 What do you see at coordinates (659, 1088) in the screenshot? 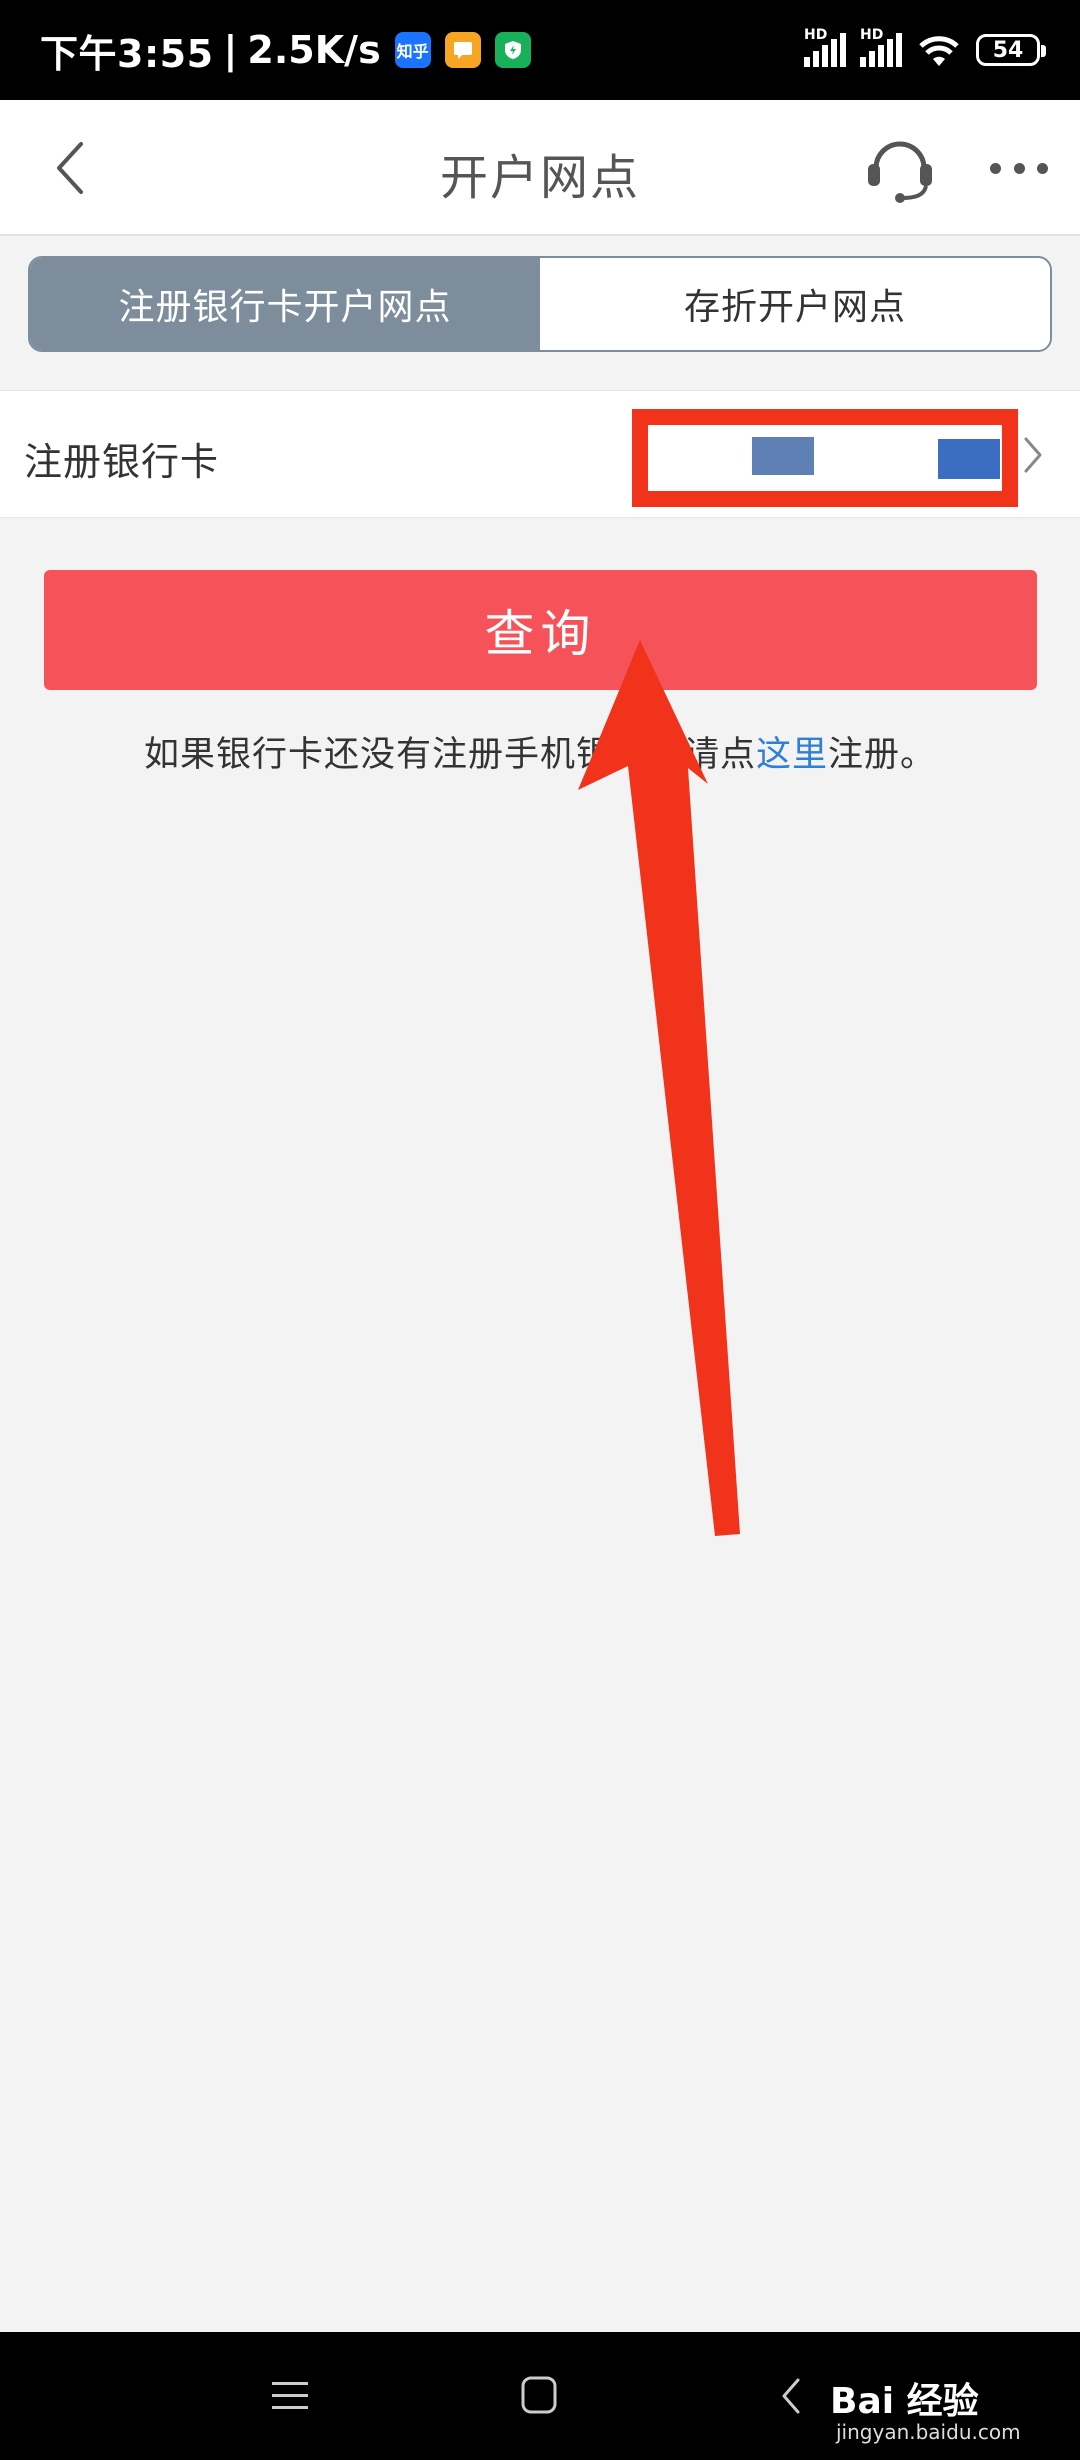
I see `annotation-arrow` at bounding box center [659, 1088].